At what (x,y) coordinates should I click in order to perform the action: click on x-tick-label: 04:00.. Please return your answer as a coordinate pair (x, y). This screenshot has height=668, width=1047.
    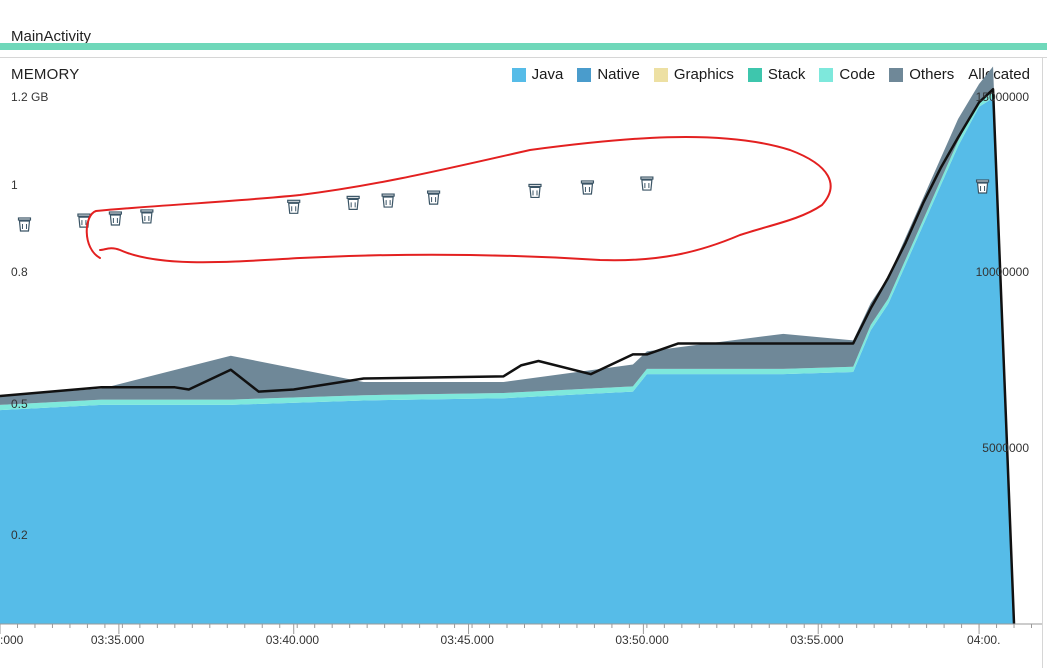
    Looking at the image, I should click on (984, 640).